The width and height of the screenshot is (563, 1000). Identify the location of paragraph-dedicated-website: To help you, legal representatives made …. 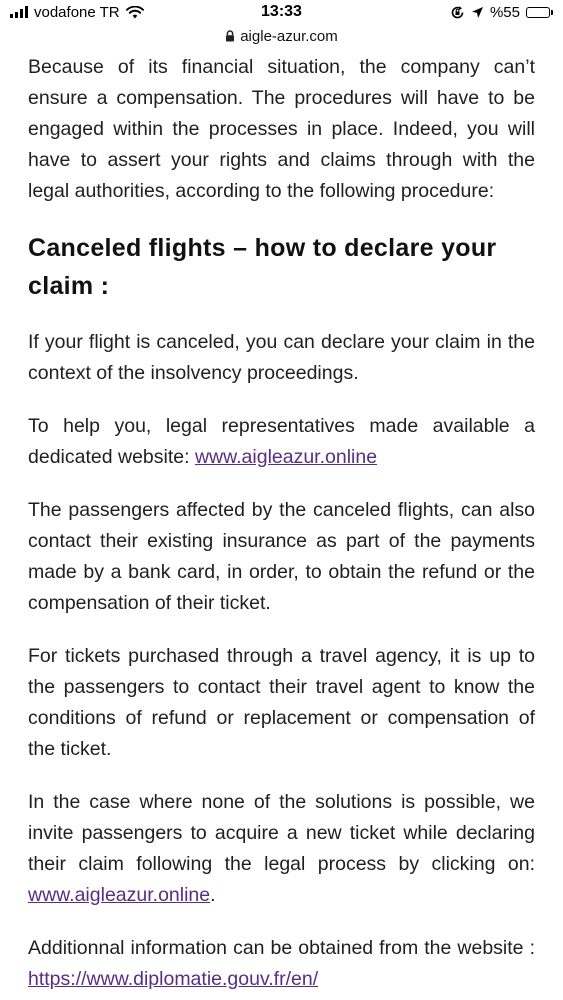
(281, 442).